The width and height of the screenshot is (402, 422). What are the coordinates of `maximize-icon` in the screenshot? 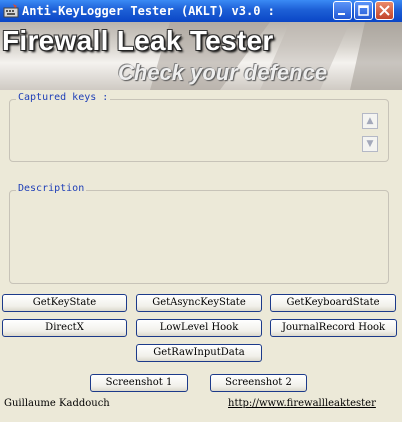 It's located at (363, 10).